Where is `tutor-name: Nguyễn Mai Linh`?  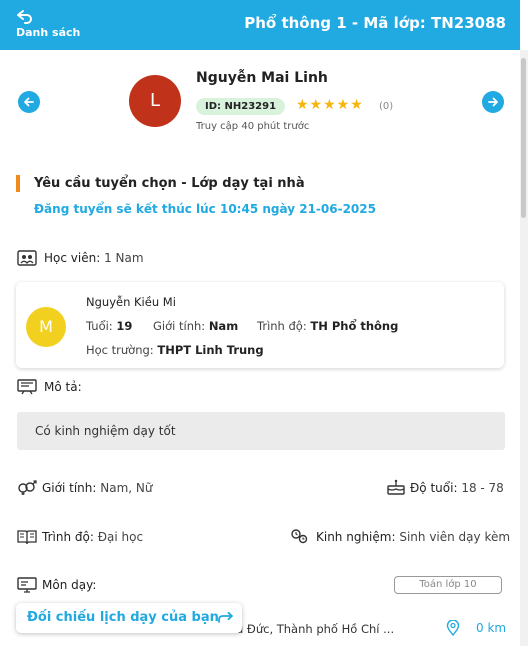
tutor-name: Nguyễn Mai Linh is located at coordinates (262, 78).